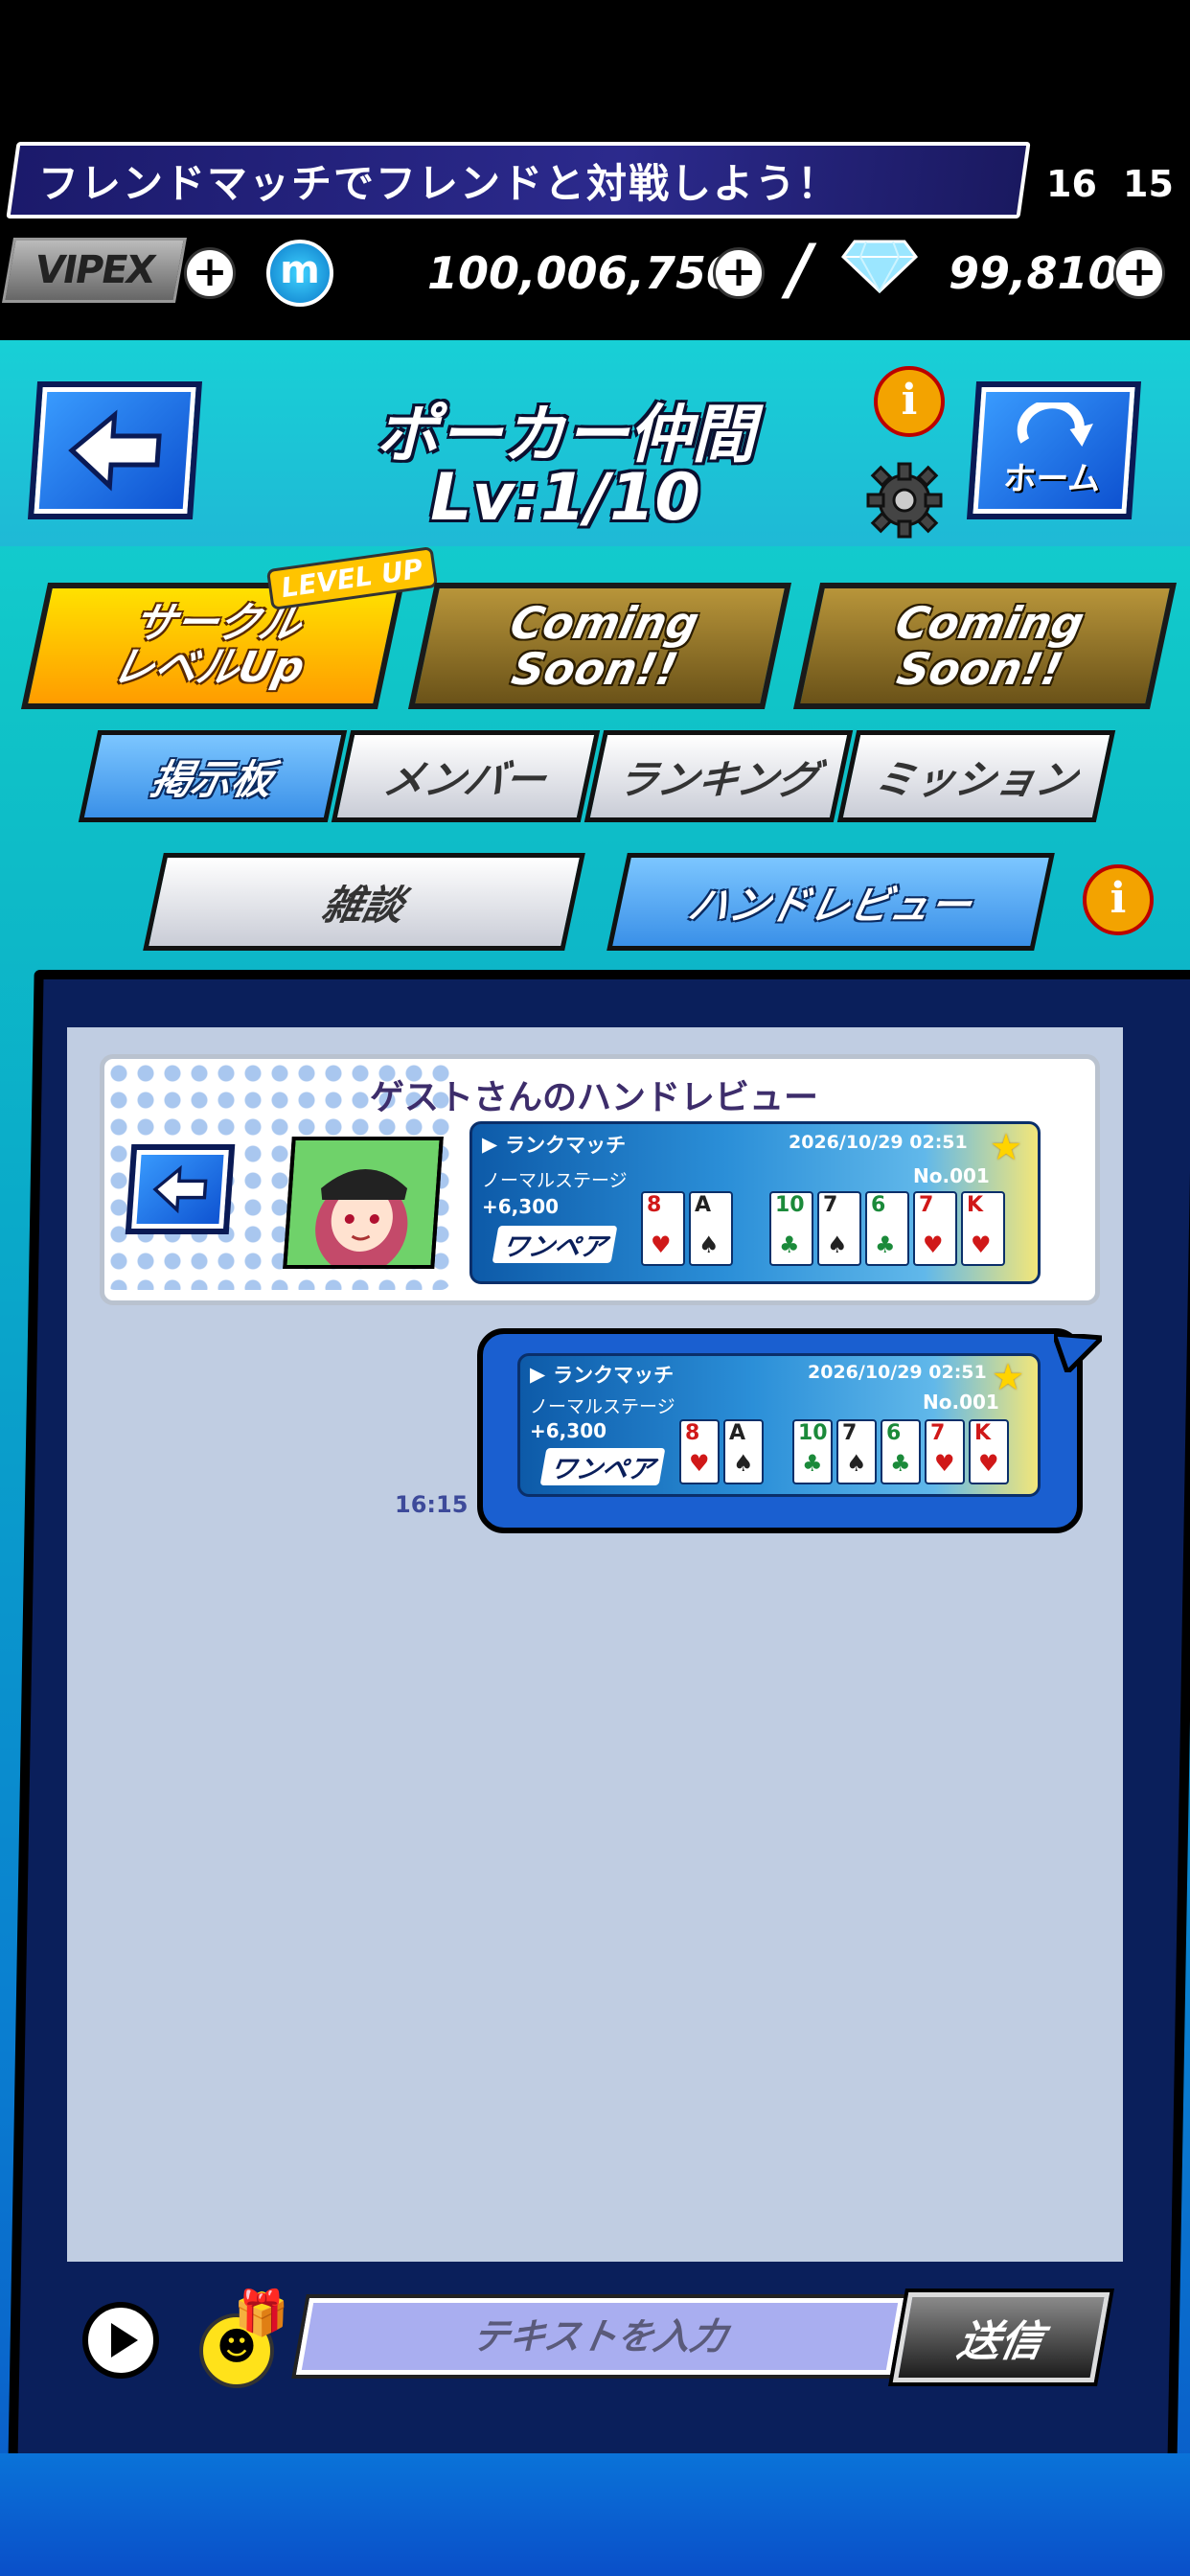 The image size is (1190, 2576). I want to click on send-label: 送信, so click(1000, 2341).